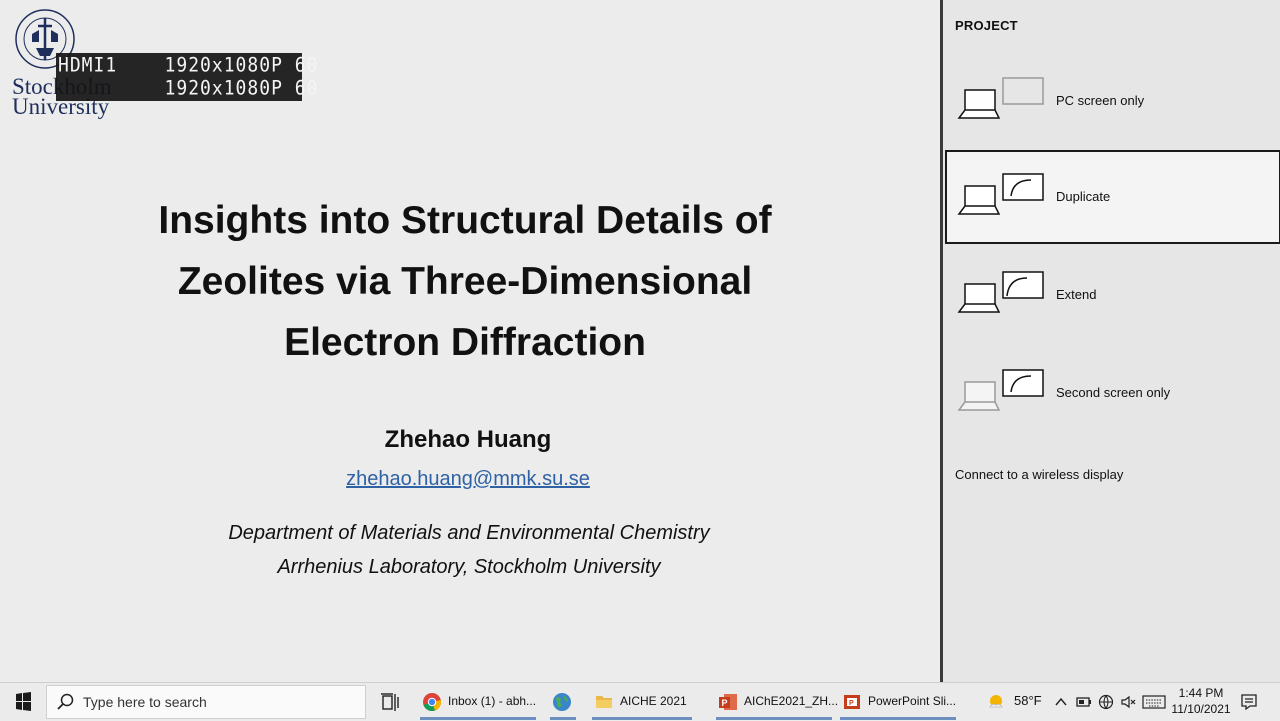 The image size is (1280, 721). What do you see at coordinates (1128, 702) in the screenshot?
I see `volume-muted-icon` at bounding box center [1128, 702].